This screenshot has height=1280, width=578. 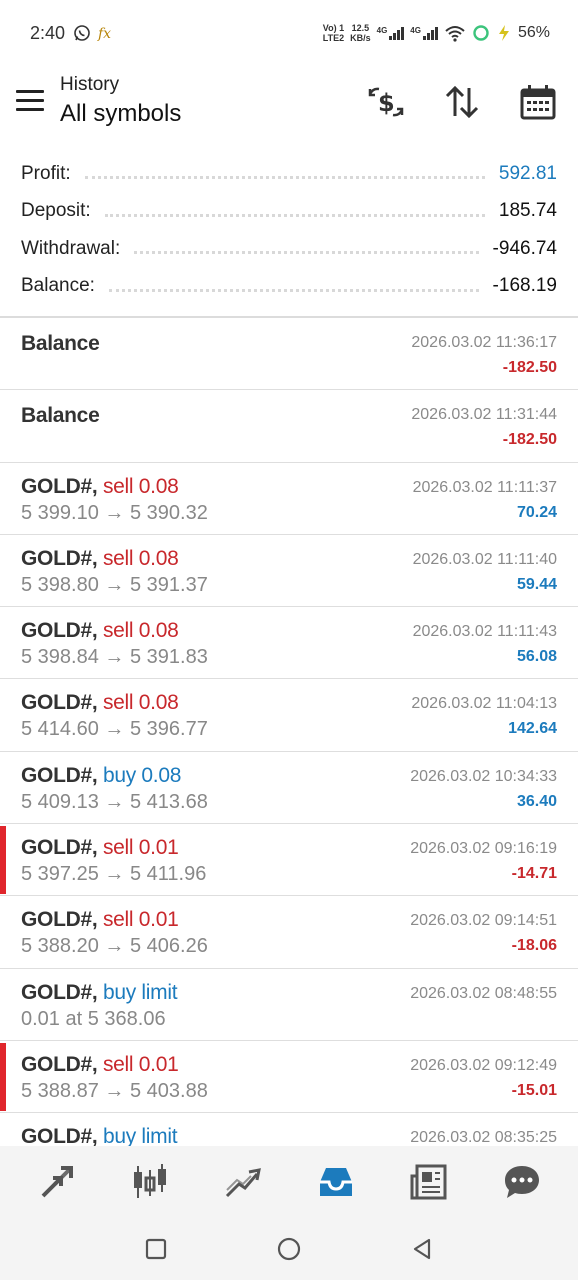 I want to click on deposit-withdraw-icon: $, so click(x=386, y=102).